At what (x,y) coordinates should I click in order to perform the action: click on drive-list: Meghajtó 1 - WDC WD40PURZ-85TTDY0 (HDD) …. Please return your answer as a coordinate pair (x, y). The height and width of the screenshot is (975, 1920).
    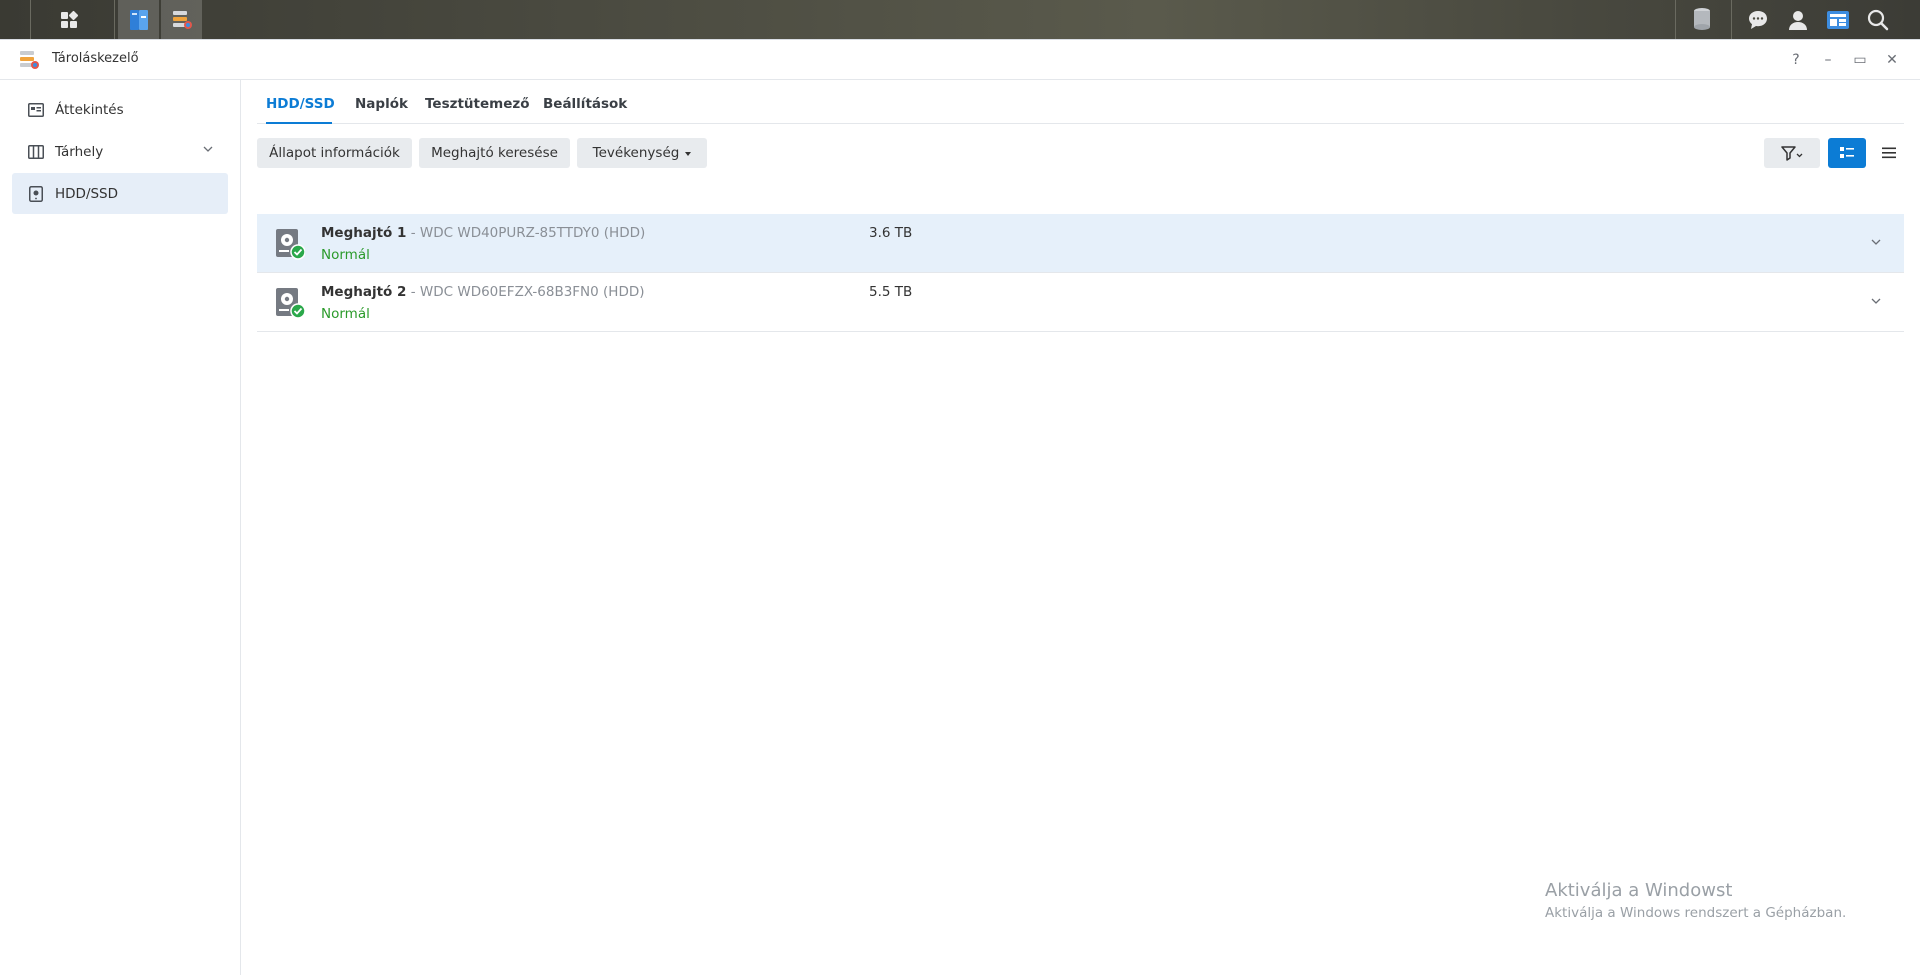
    Looking at the image, I should click on (1080, 273).